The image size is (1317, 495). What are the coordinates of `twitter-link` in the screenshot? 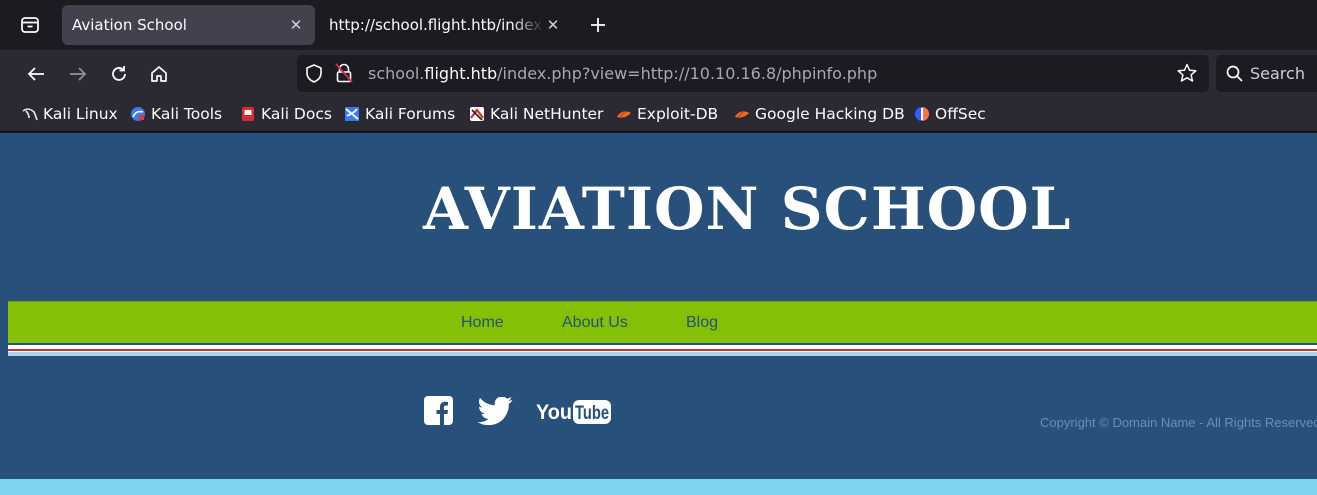 It's located at (495, 412).